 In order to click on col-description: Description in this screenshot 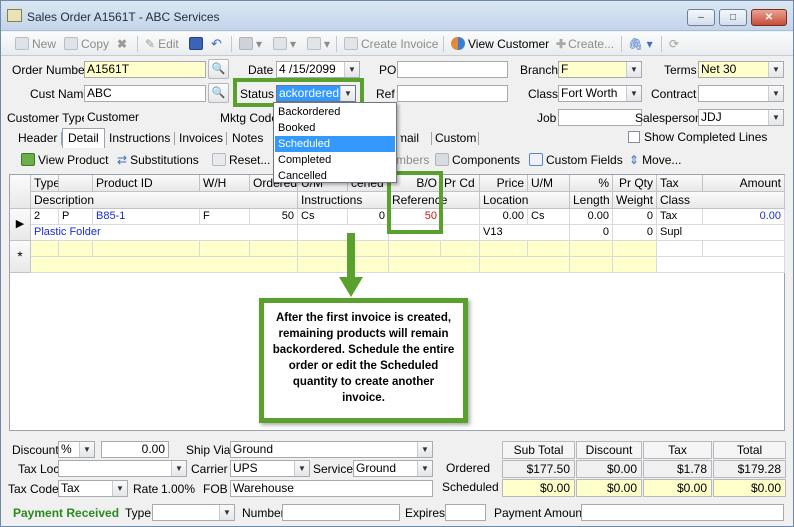, I will do `click(164, 200)`.